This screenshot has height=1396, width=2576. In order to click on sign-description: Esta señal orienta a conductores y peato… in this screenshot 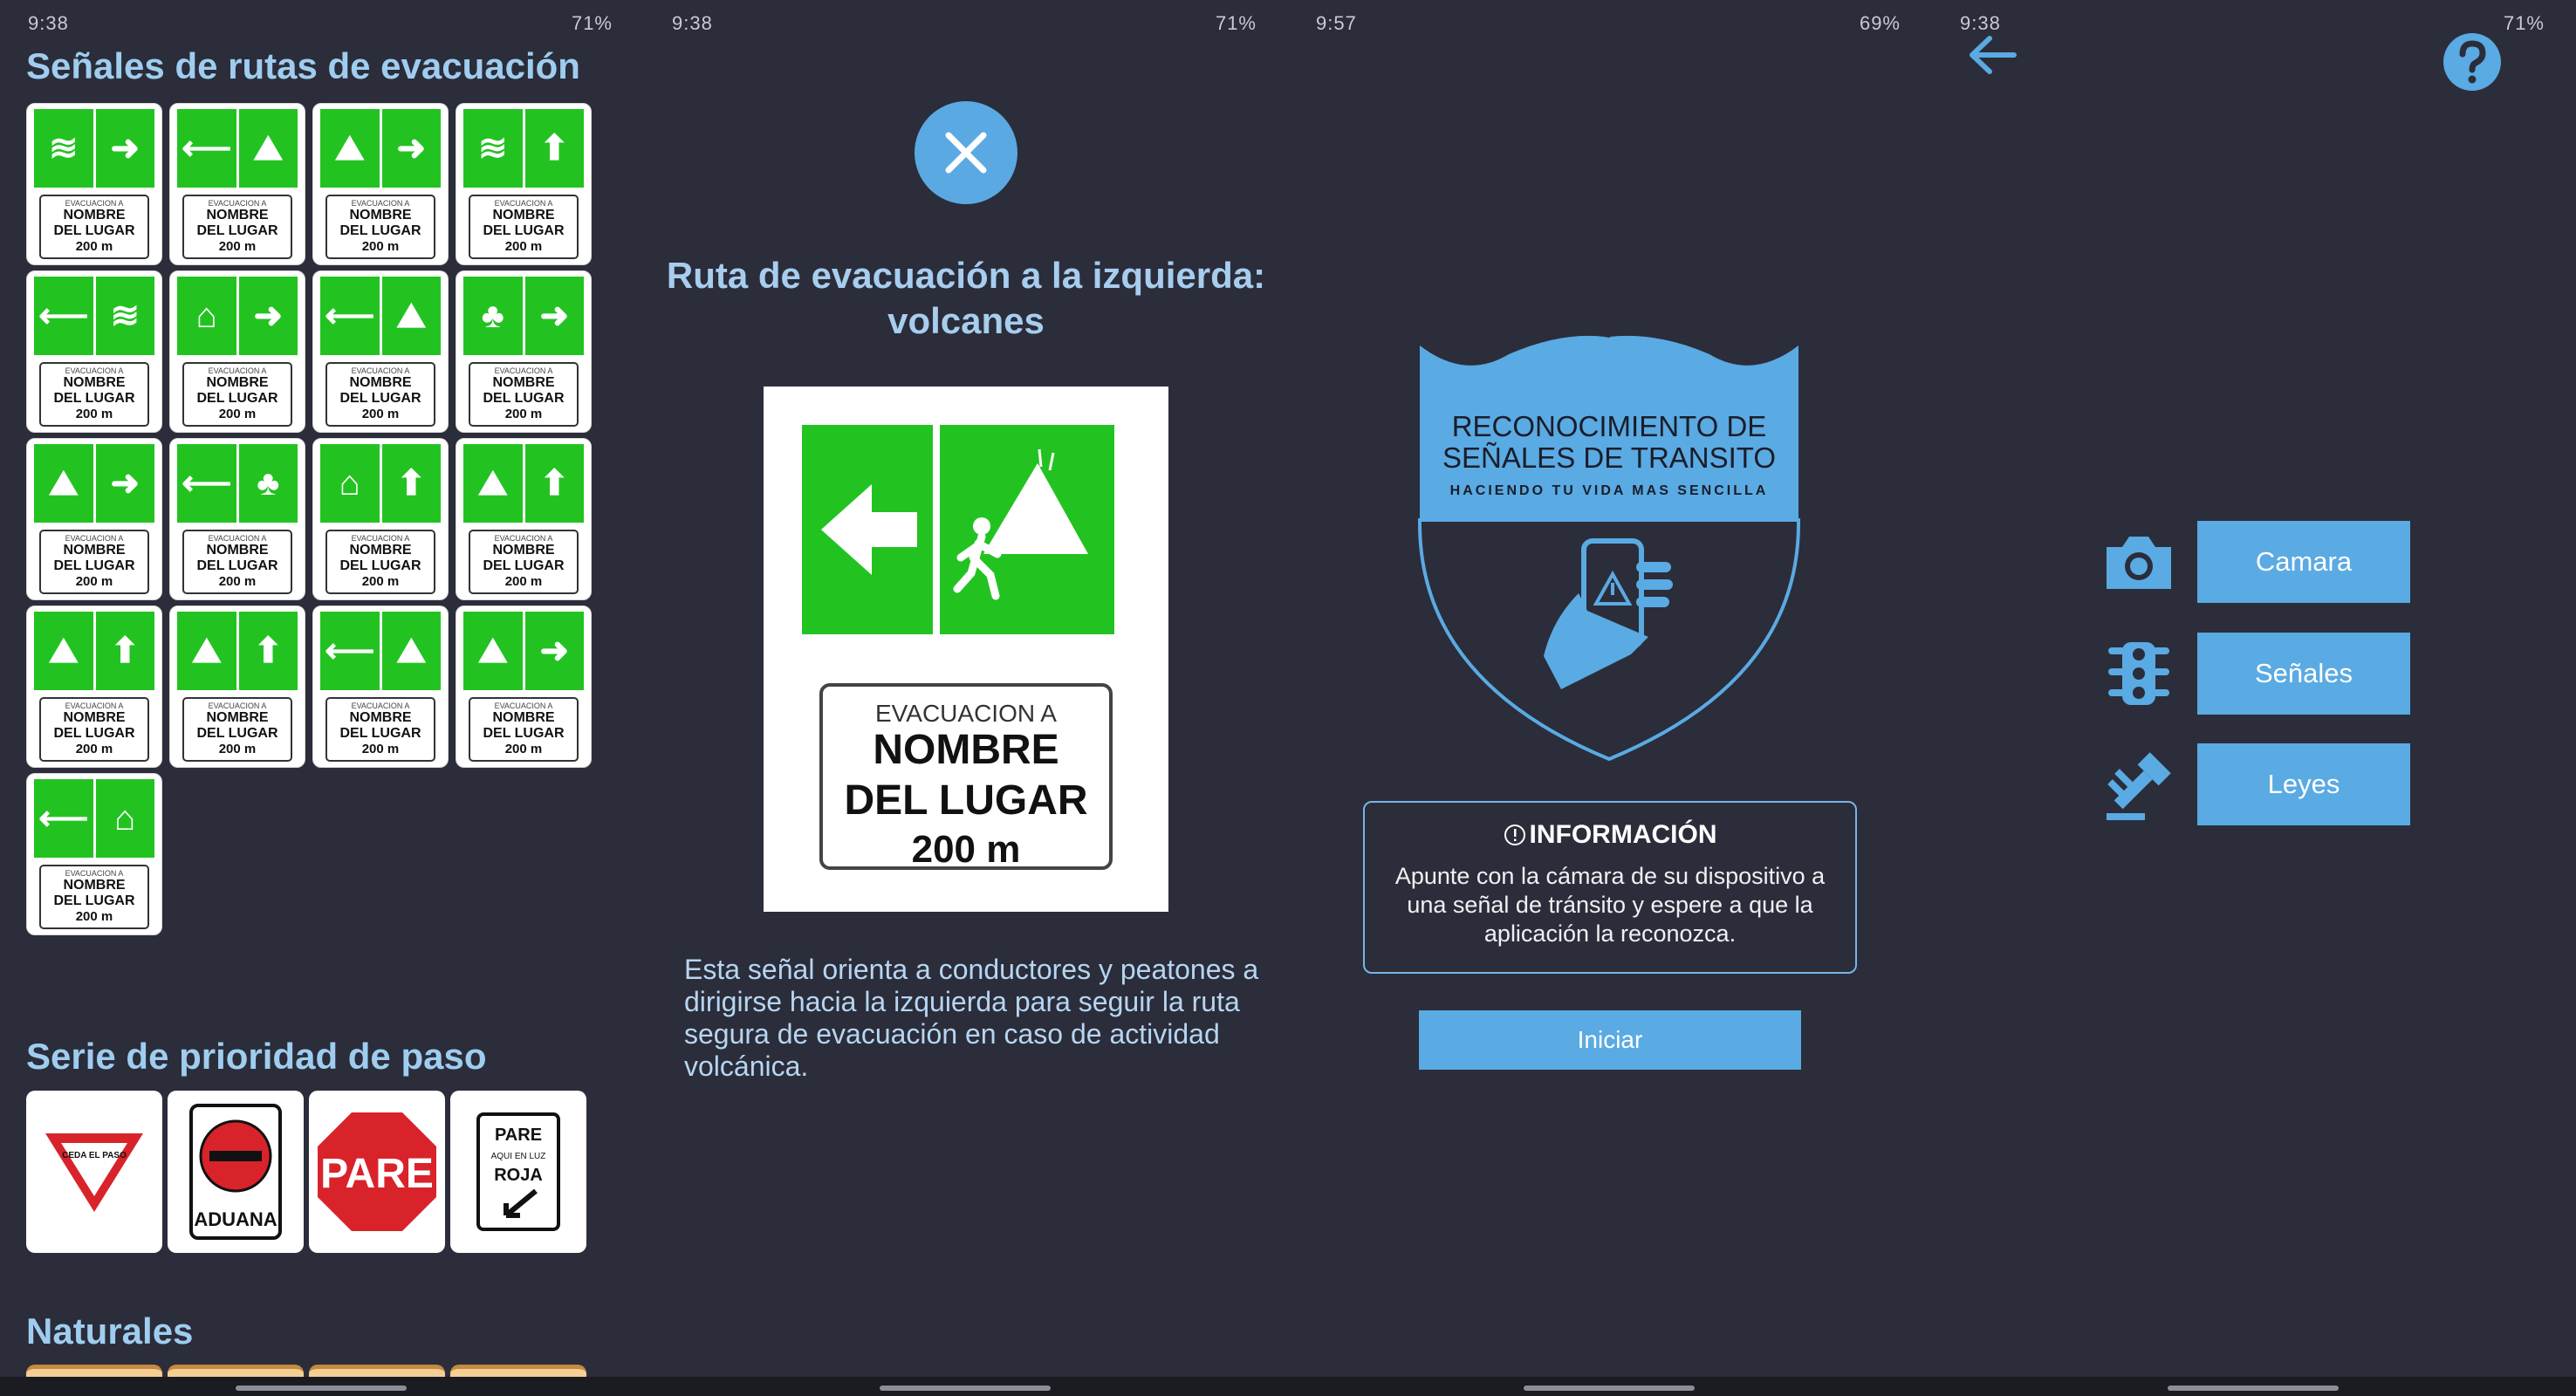, I will do `click(971, 1018)`.